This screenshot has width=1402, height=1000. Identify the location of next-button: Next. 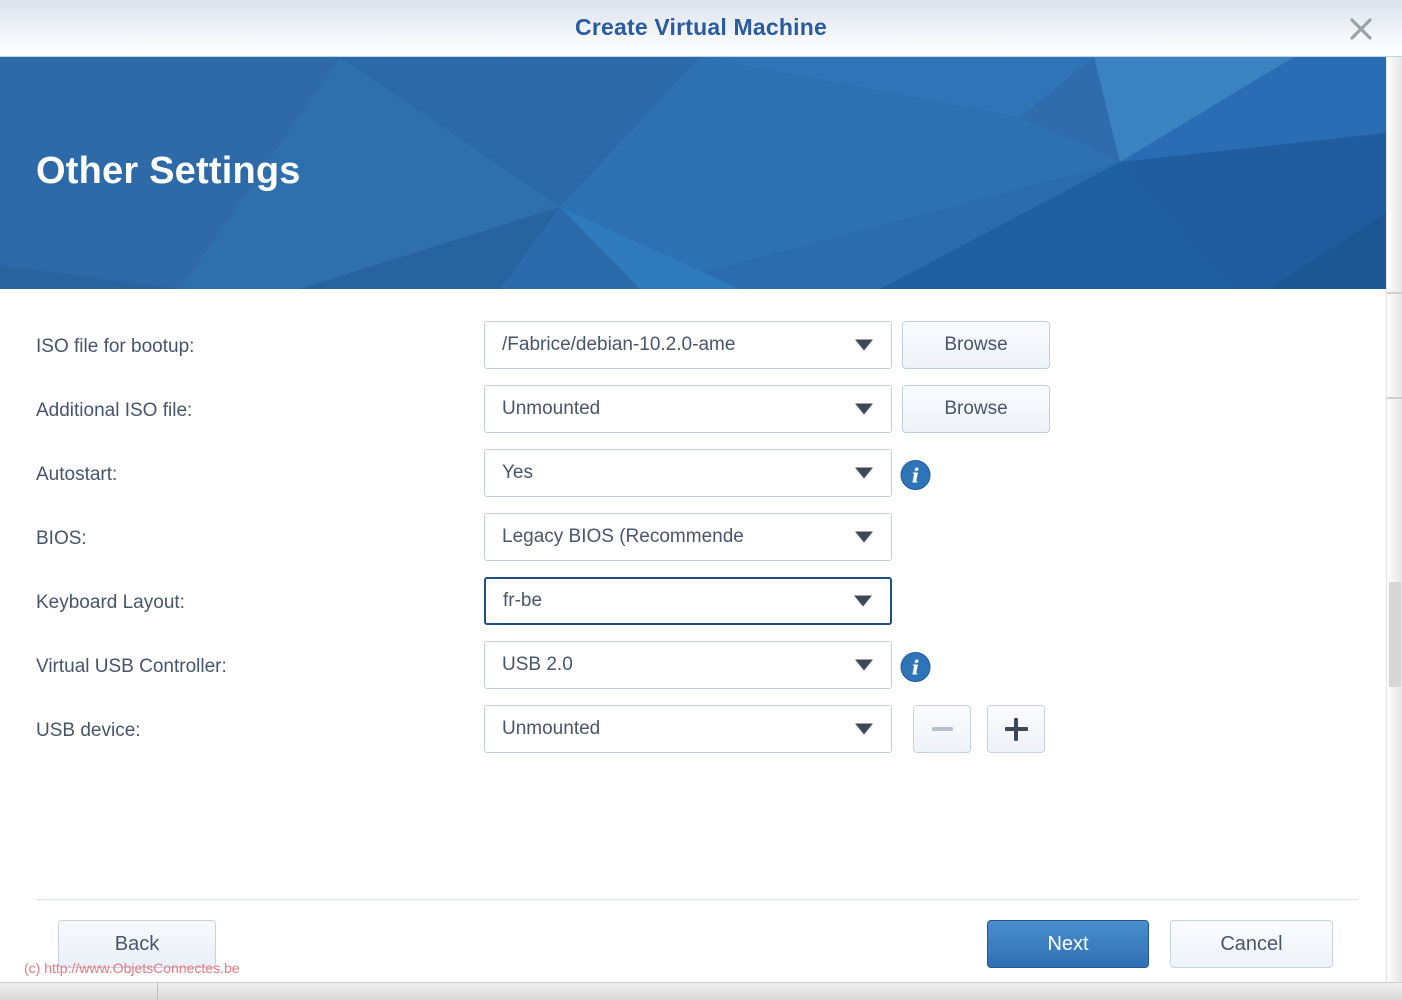
(1068, 944).